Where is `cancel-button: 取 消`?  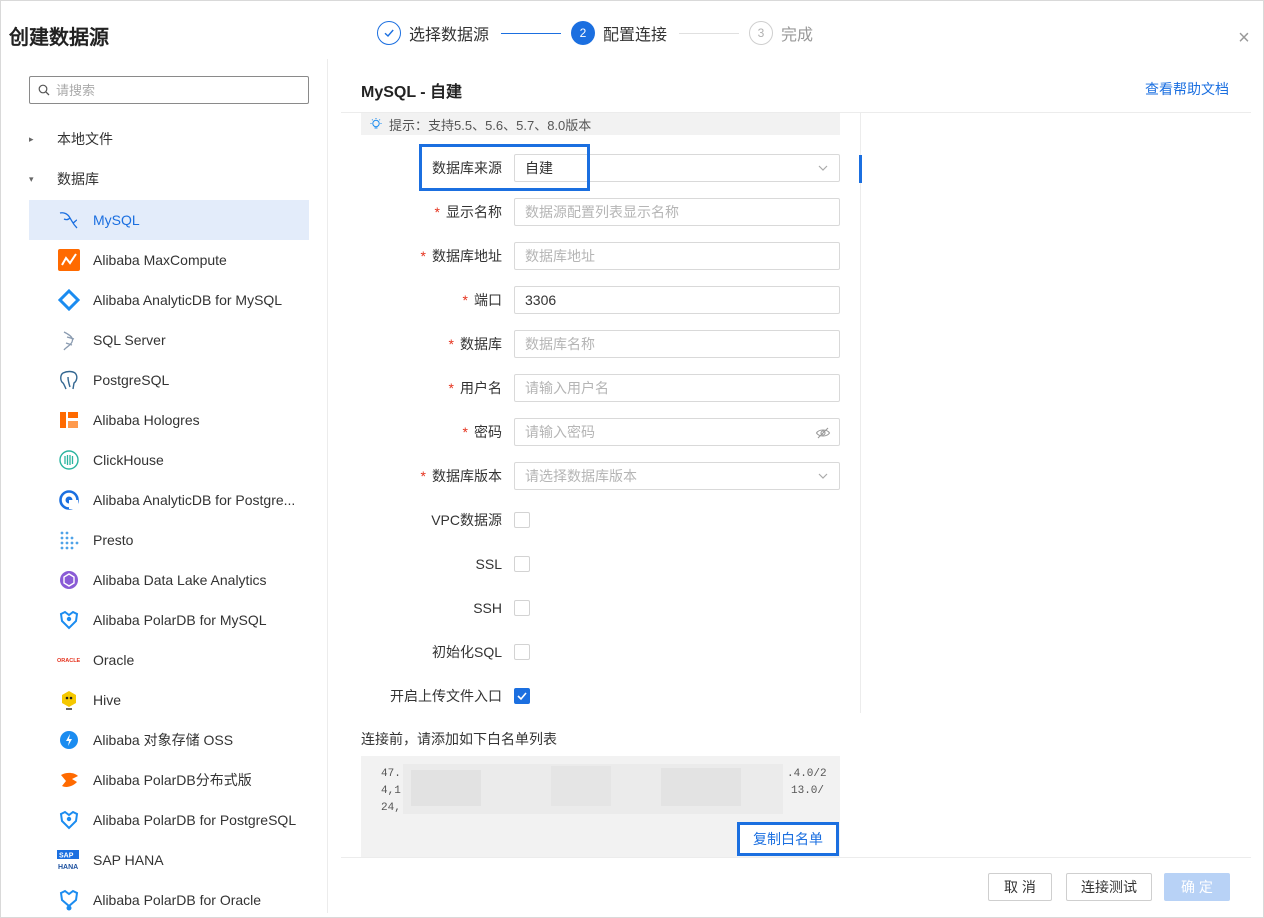
cancel-button: 取 消 is located at coordinates (1020, 887).